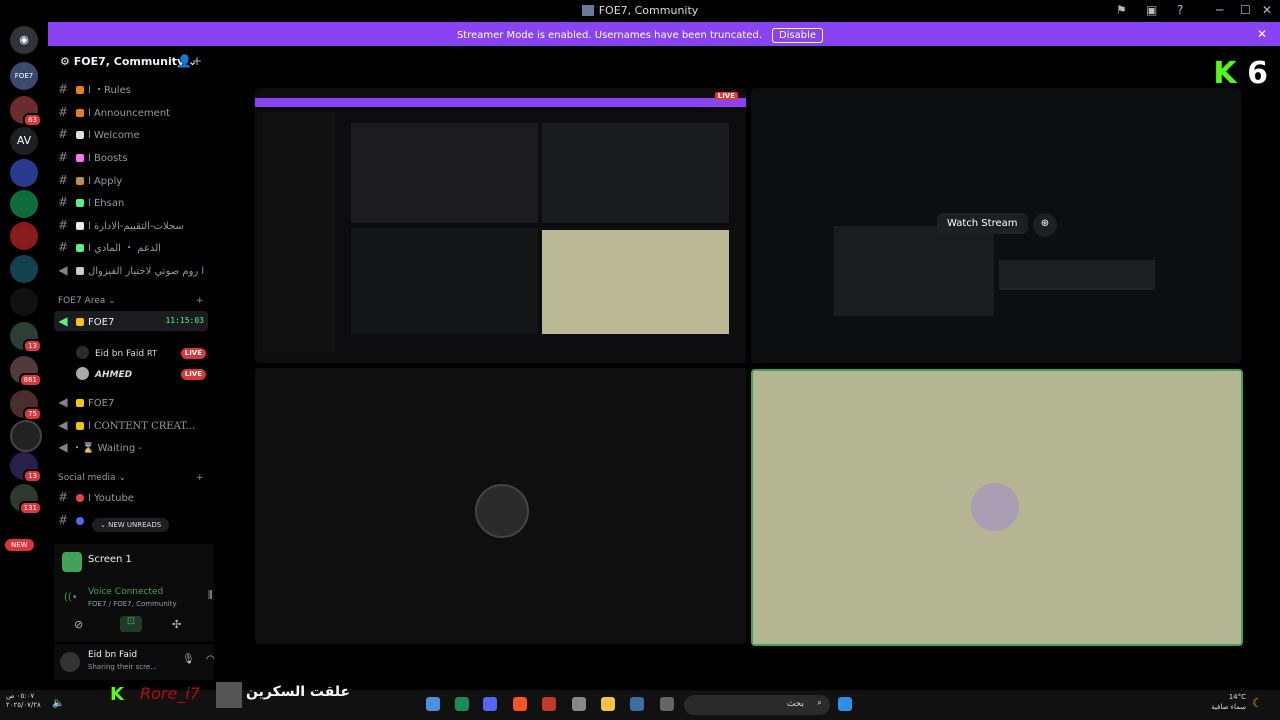  Describe the element at coordinates (757, 705) in the screenshot. I see `taskbar-search: بحث ⌕` at that location.